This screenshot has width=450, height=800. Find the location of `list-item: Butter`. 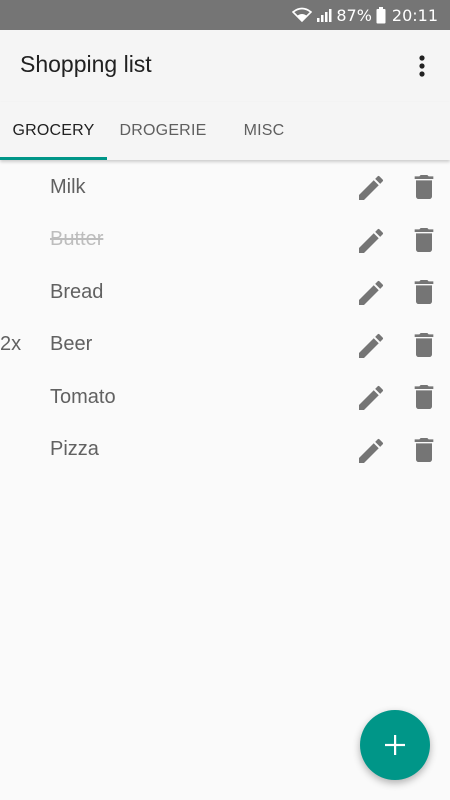

list-item: Butter is located at coordinates (225, 240).